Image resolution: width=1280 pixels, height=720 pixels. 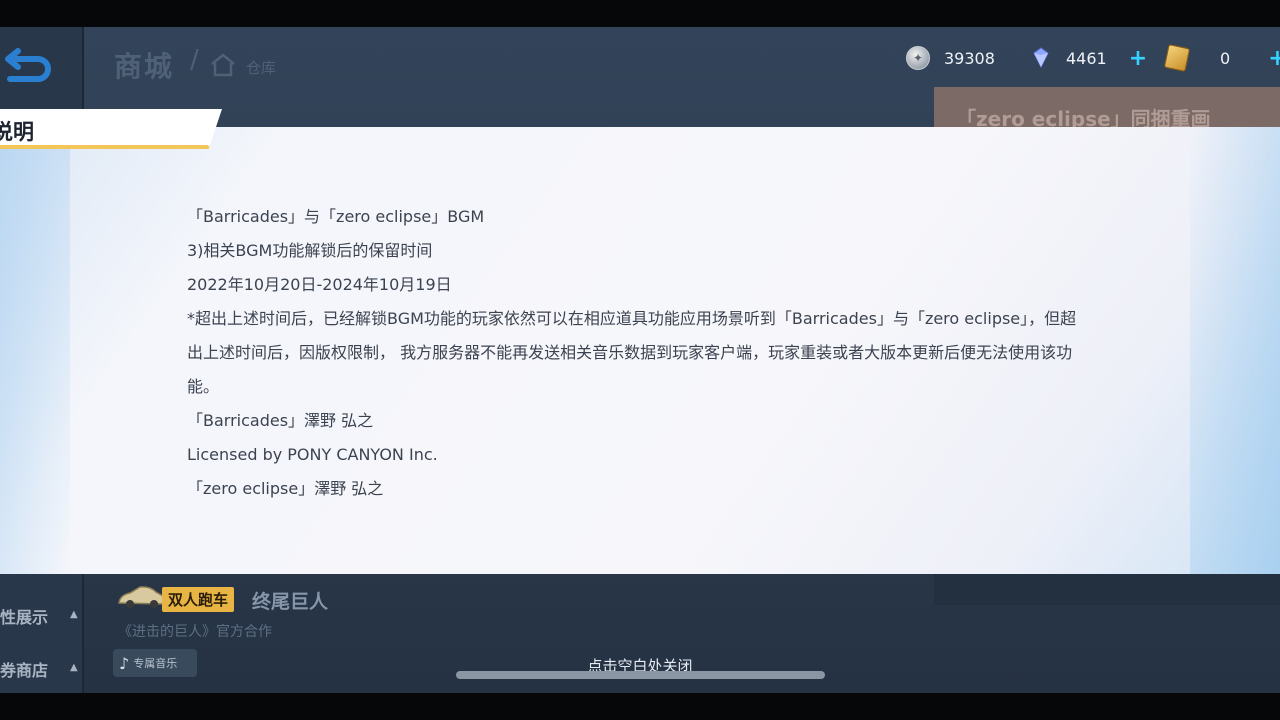 I want to click on dialog-stripe-left, so click(x=35, y=350).